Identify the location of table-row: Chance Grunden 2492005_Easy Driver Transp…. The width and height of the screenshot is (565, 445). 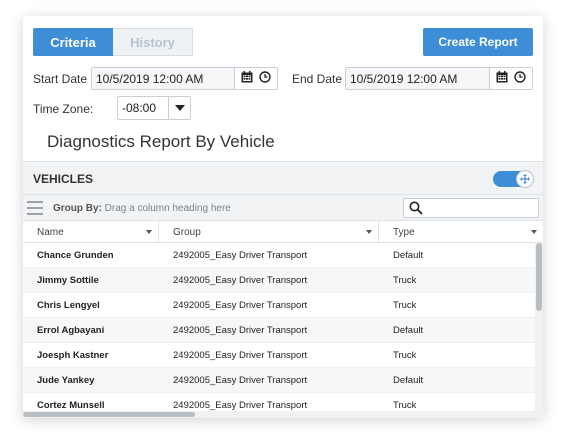
(279, 255).